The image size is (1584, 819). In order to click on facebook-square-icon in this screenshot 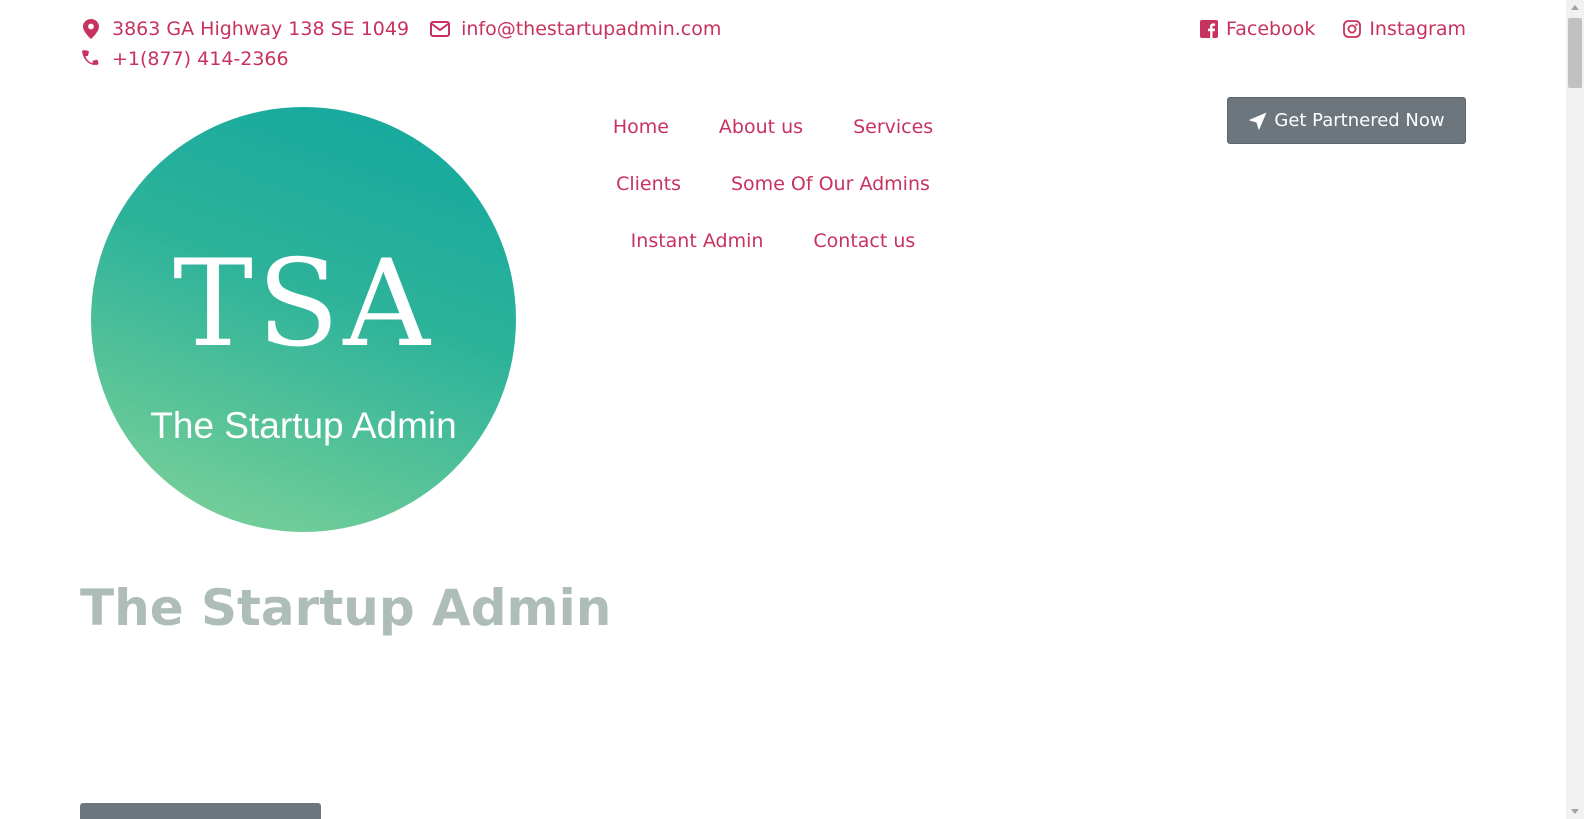, I will do `click(1209, 29)`.